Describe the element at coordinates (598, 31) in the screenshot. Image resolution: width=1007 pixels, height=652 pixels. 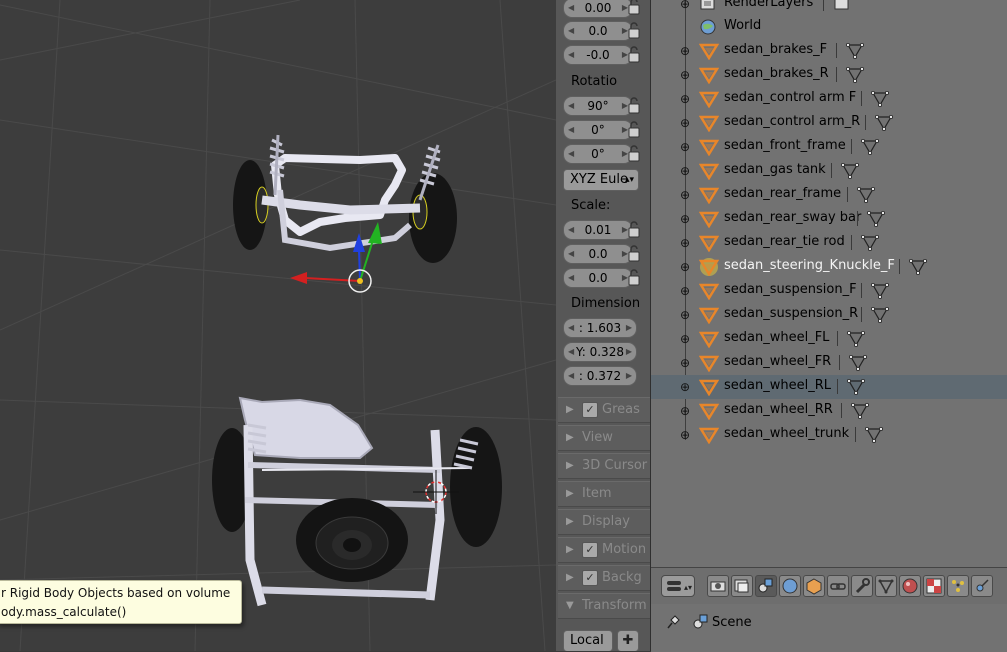
I see `location-y-field: ◀ 0.0 ▶` at that location.